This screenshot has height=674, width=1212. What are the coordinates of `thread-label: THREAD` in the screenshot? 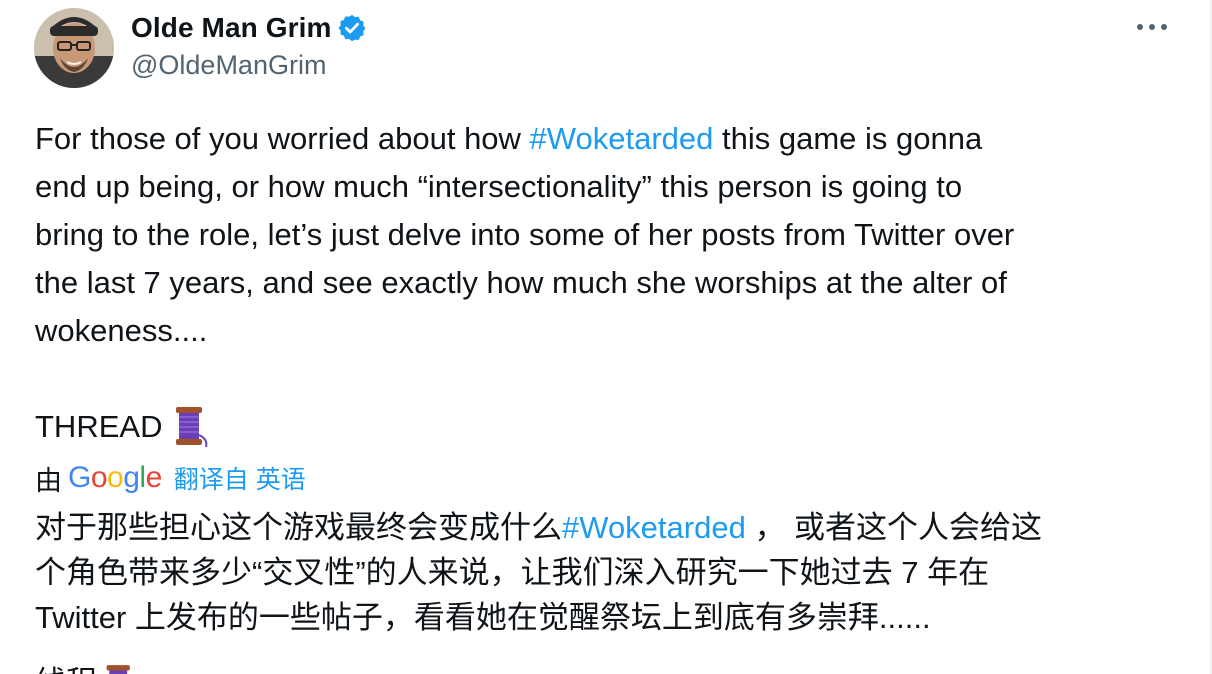 It's located at (99, 426).